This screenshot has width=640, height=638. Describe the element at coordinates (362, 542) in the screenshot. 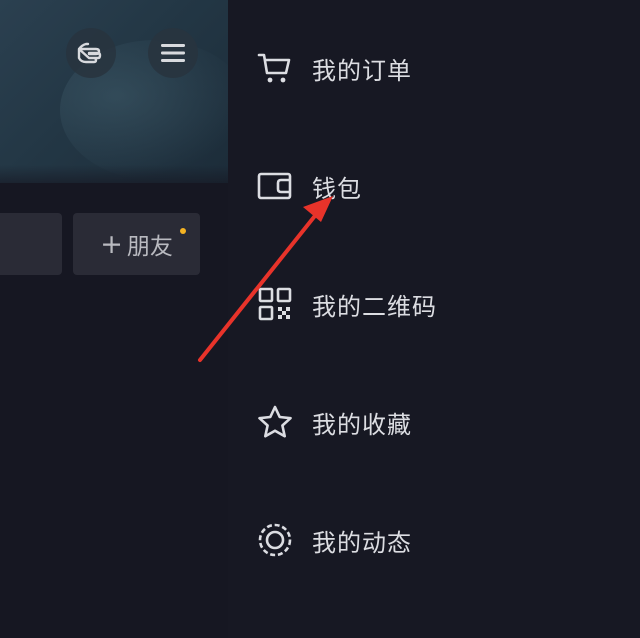

I see `menu-item-label: 我的动态` at that location.